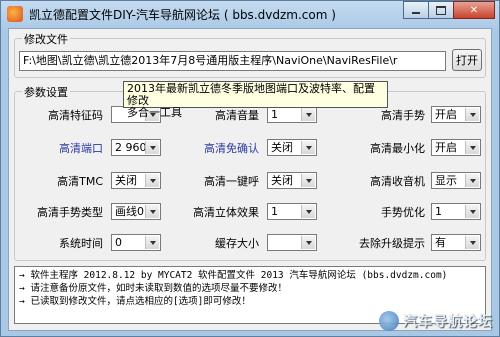 Image resolution: width=500 pixels, height=337 pixels. What do you see at coordinates (292, 242) in the screenshot?
I see `param-select` at bounding box center [292, 242].